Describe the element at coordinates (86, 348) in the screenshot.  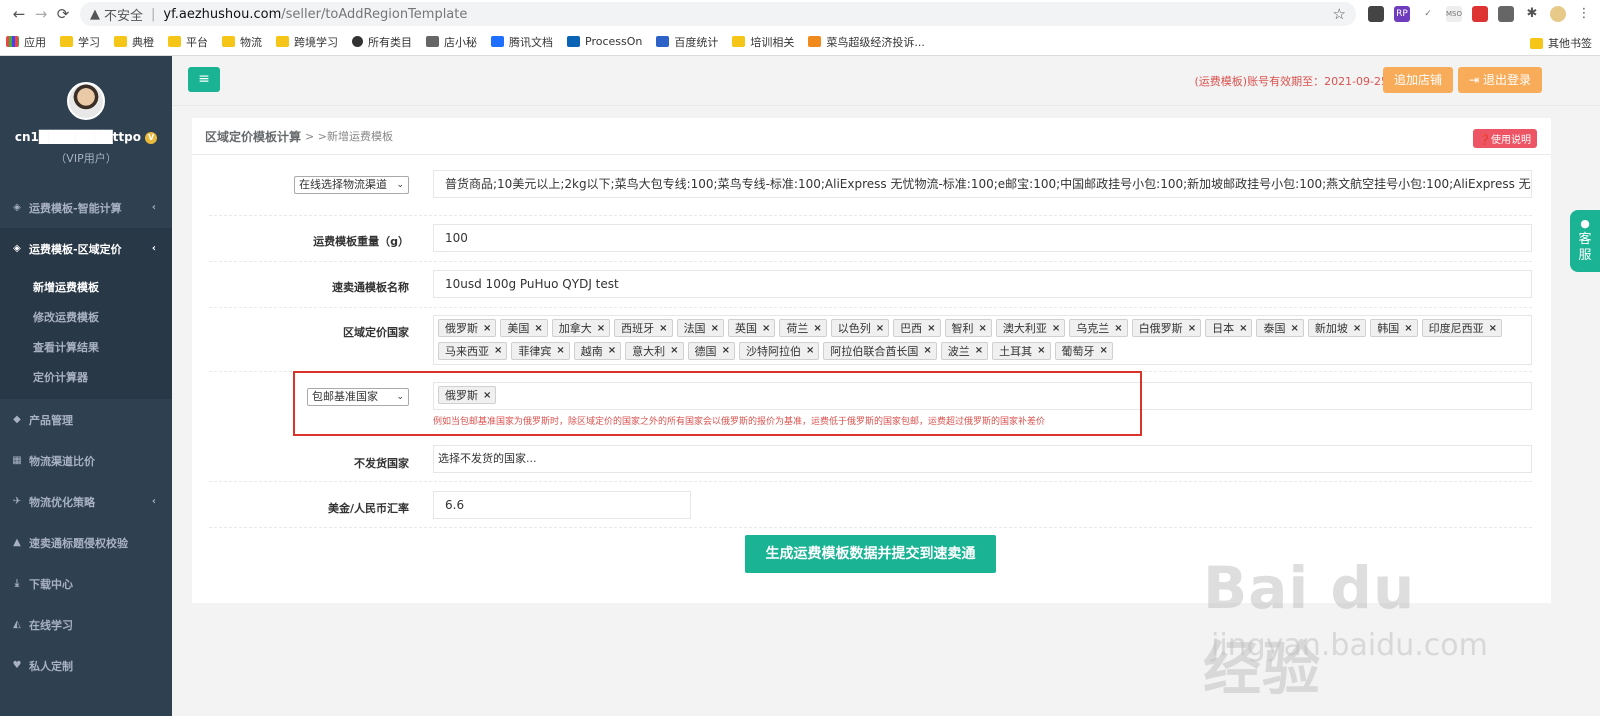
I see `submenu-view-results: 查看计算结果` at that location.